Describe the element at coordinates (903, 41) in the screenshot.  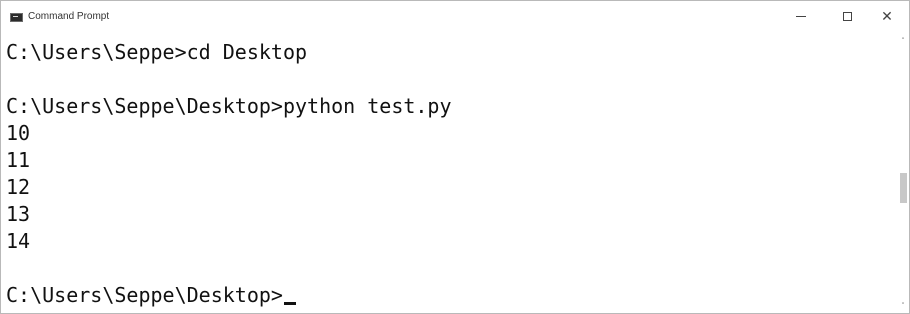
I see `scroll-up-arrow-icon: ˄` at that location.